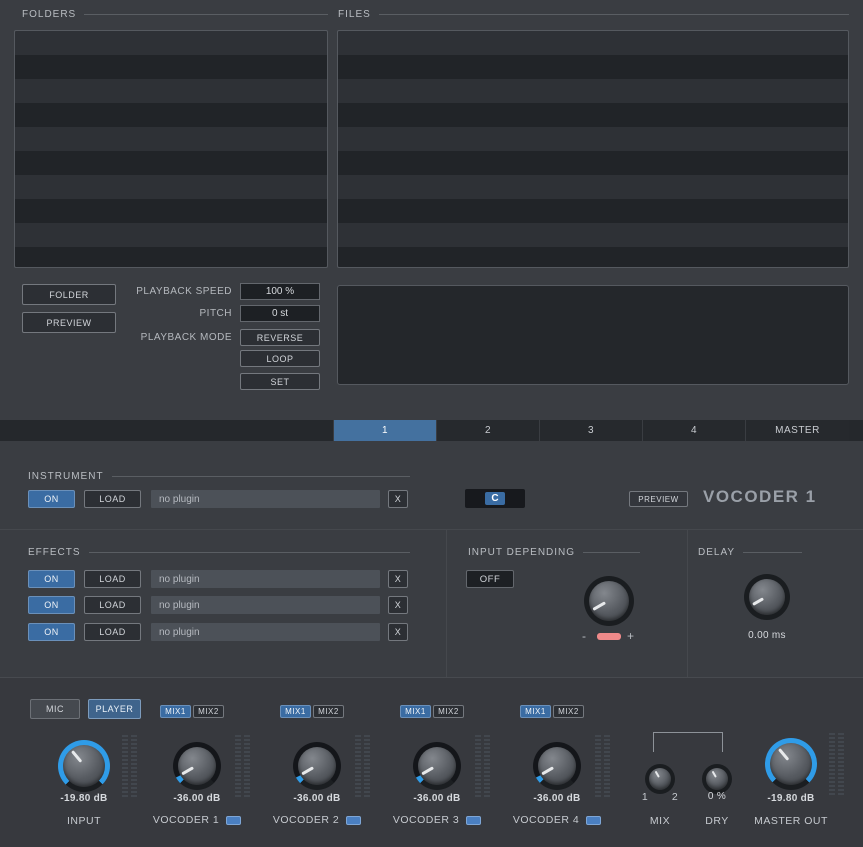 The width and height of the screenshot is (863, 847). I want to click on instrument-on-button: ON, so click(51, 499).